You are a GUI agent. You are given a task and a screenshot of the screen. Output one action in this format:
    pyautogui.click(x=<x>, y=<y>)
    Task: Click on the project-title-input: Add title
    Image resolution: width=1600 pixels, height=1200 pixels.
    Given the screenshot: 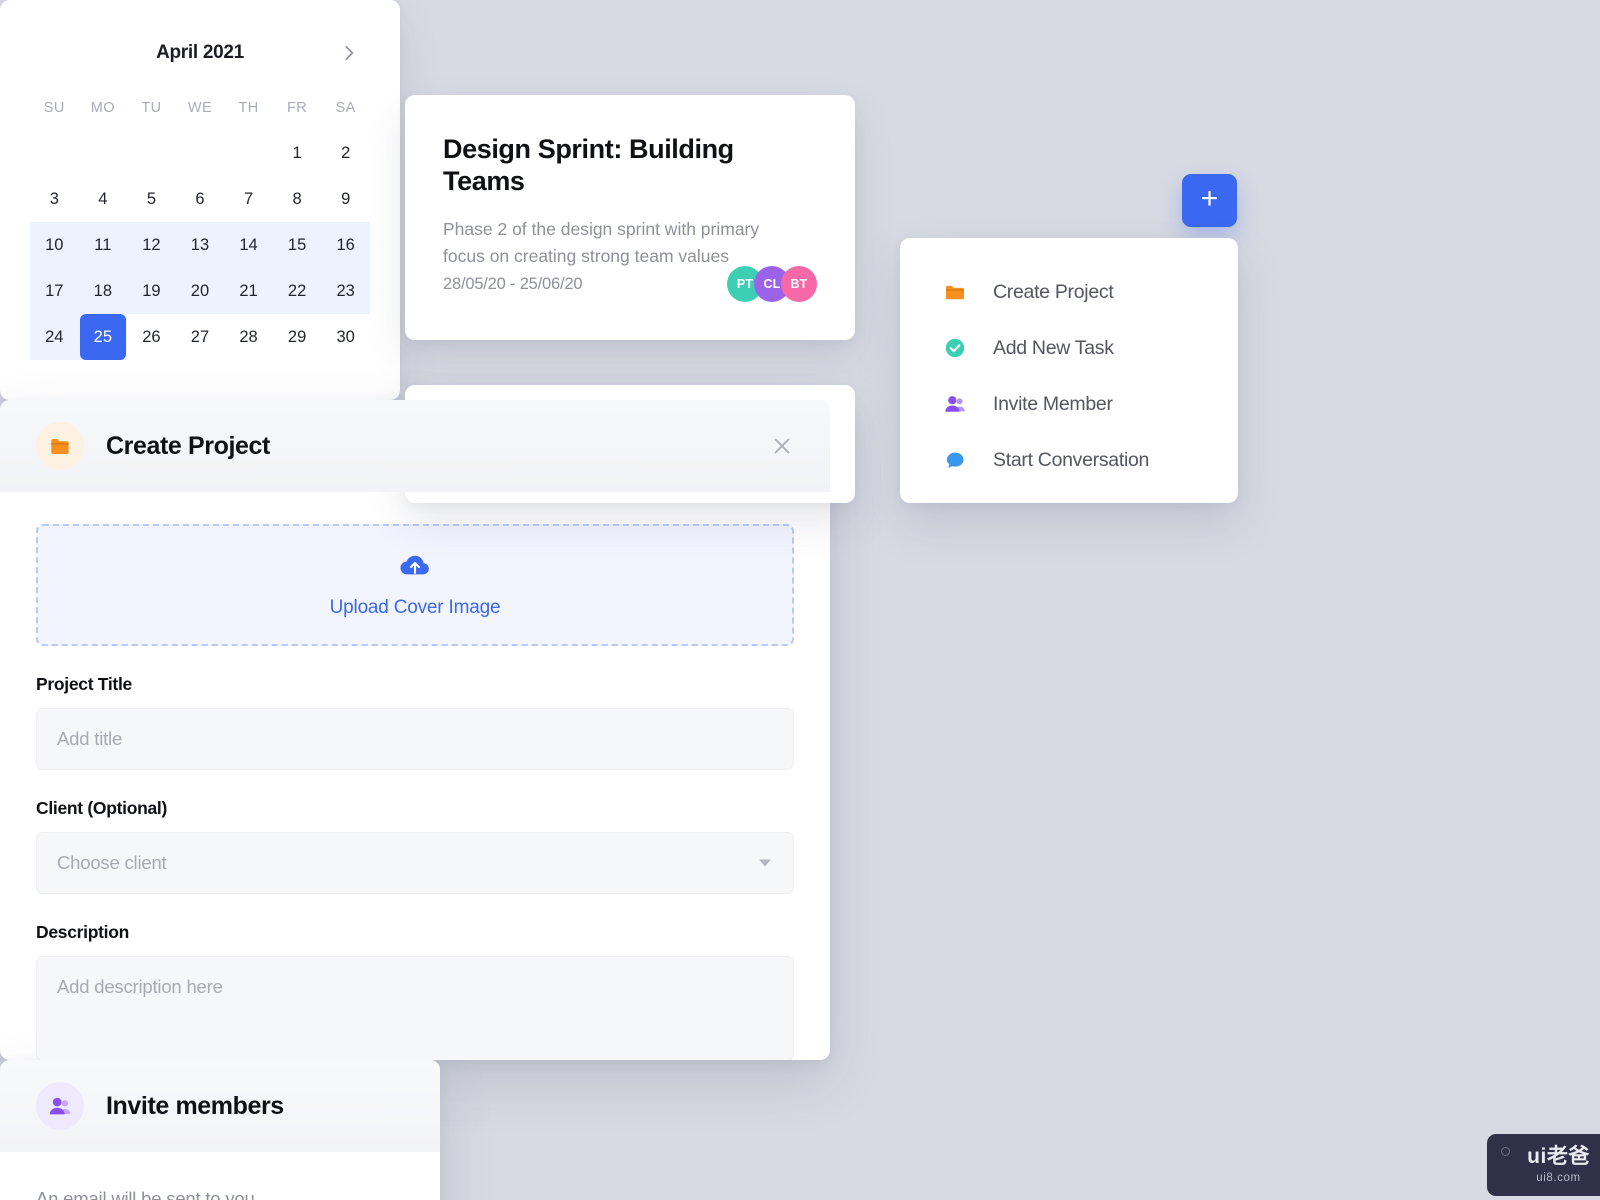 What is the action you would take?
    pyautogui.click(x=415, y=739)
    